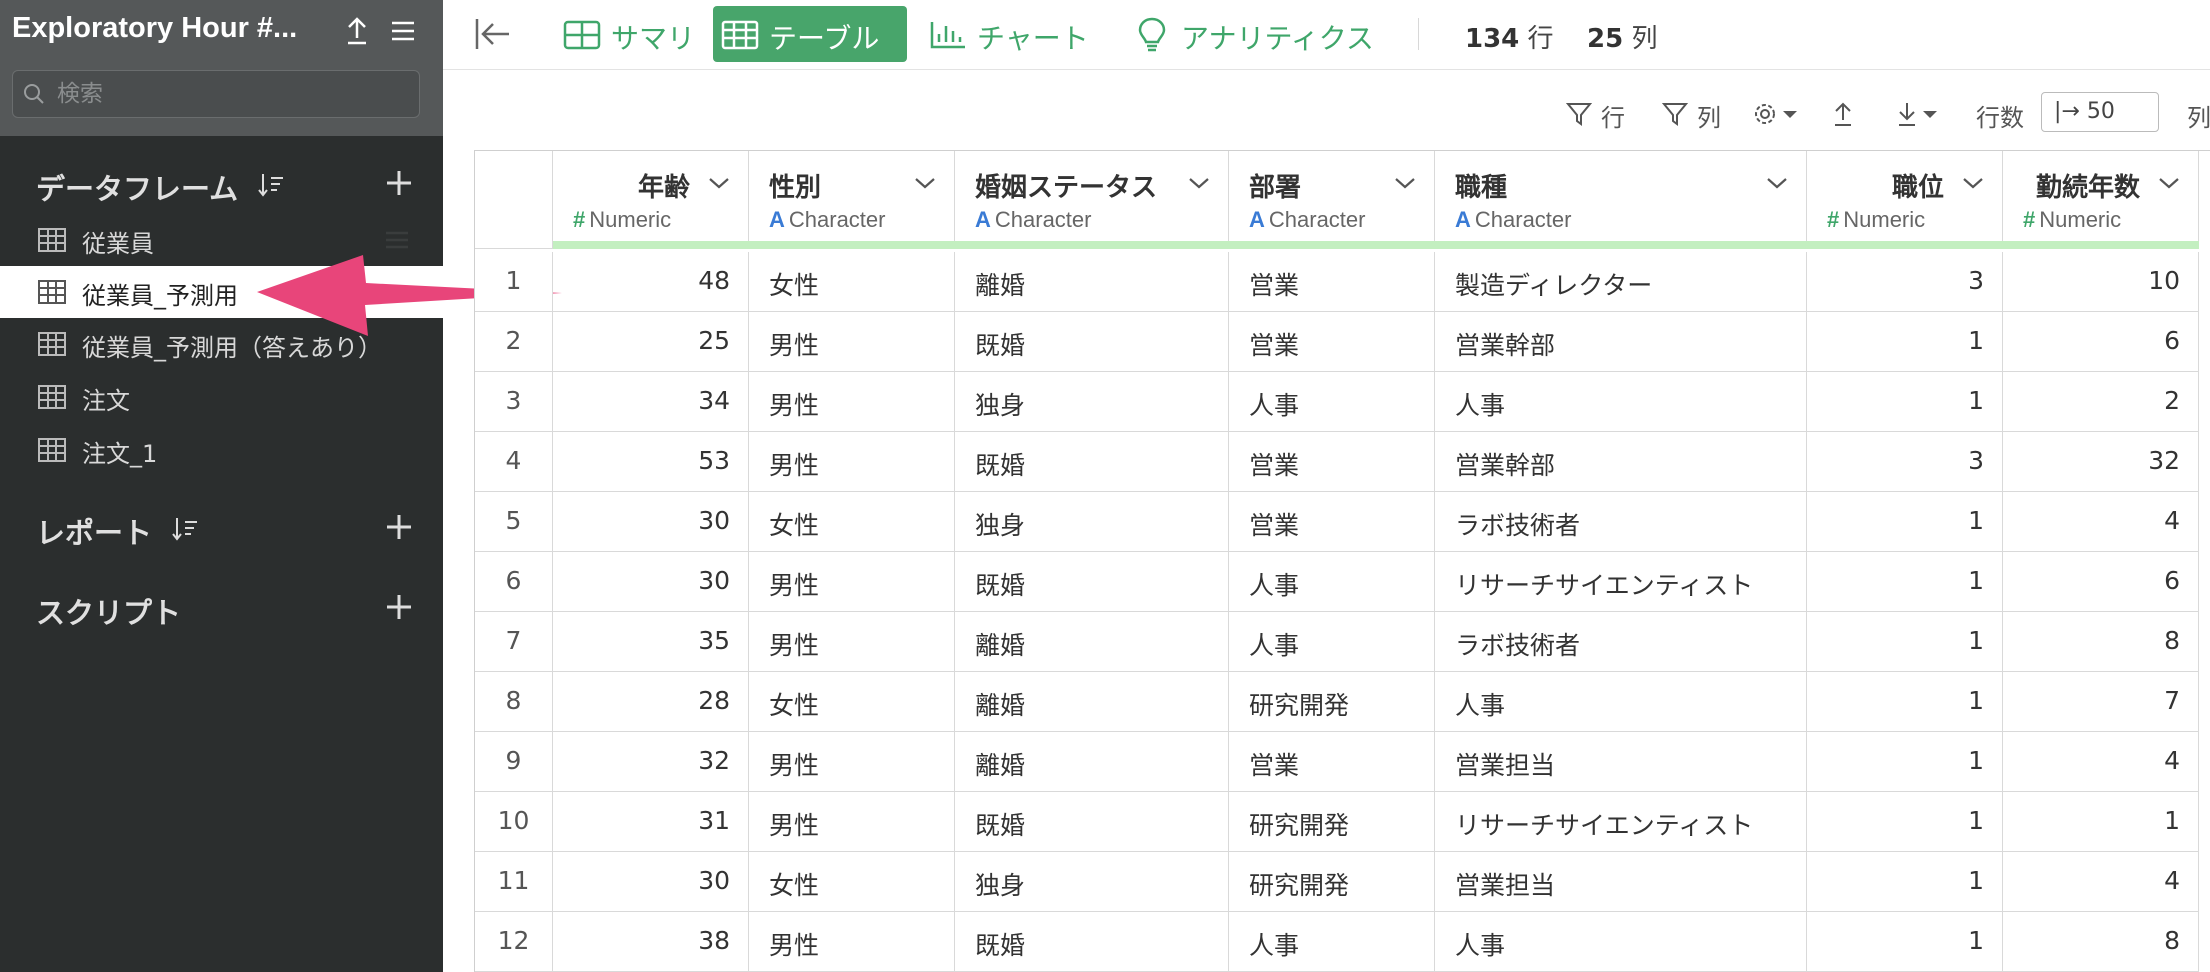 This screenshot has width=2210, height=972. What do you see at coordinates (493, 34) in the screenshot?
I see `collapse-sidebar-icon` at bounding box center [493, 34].